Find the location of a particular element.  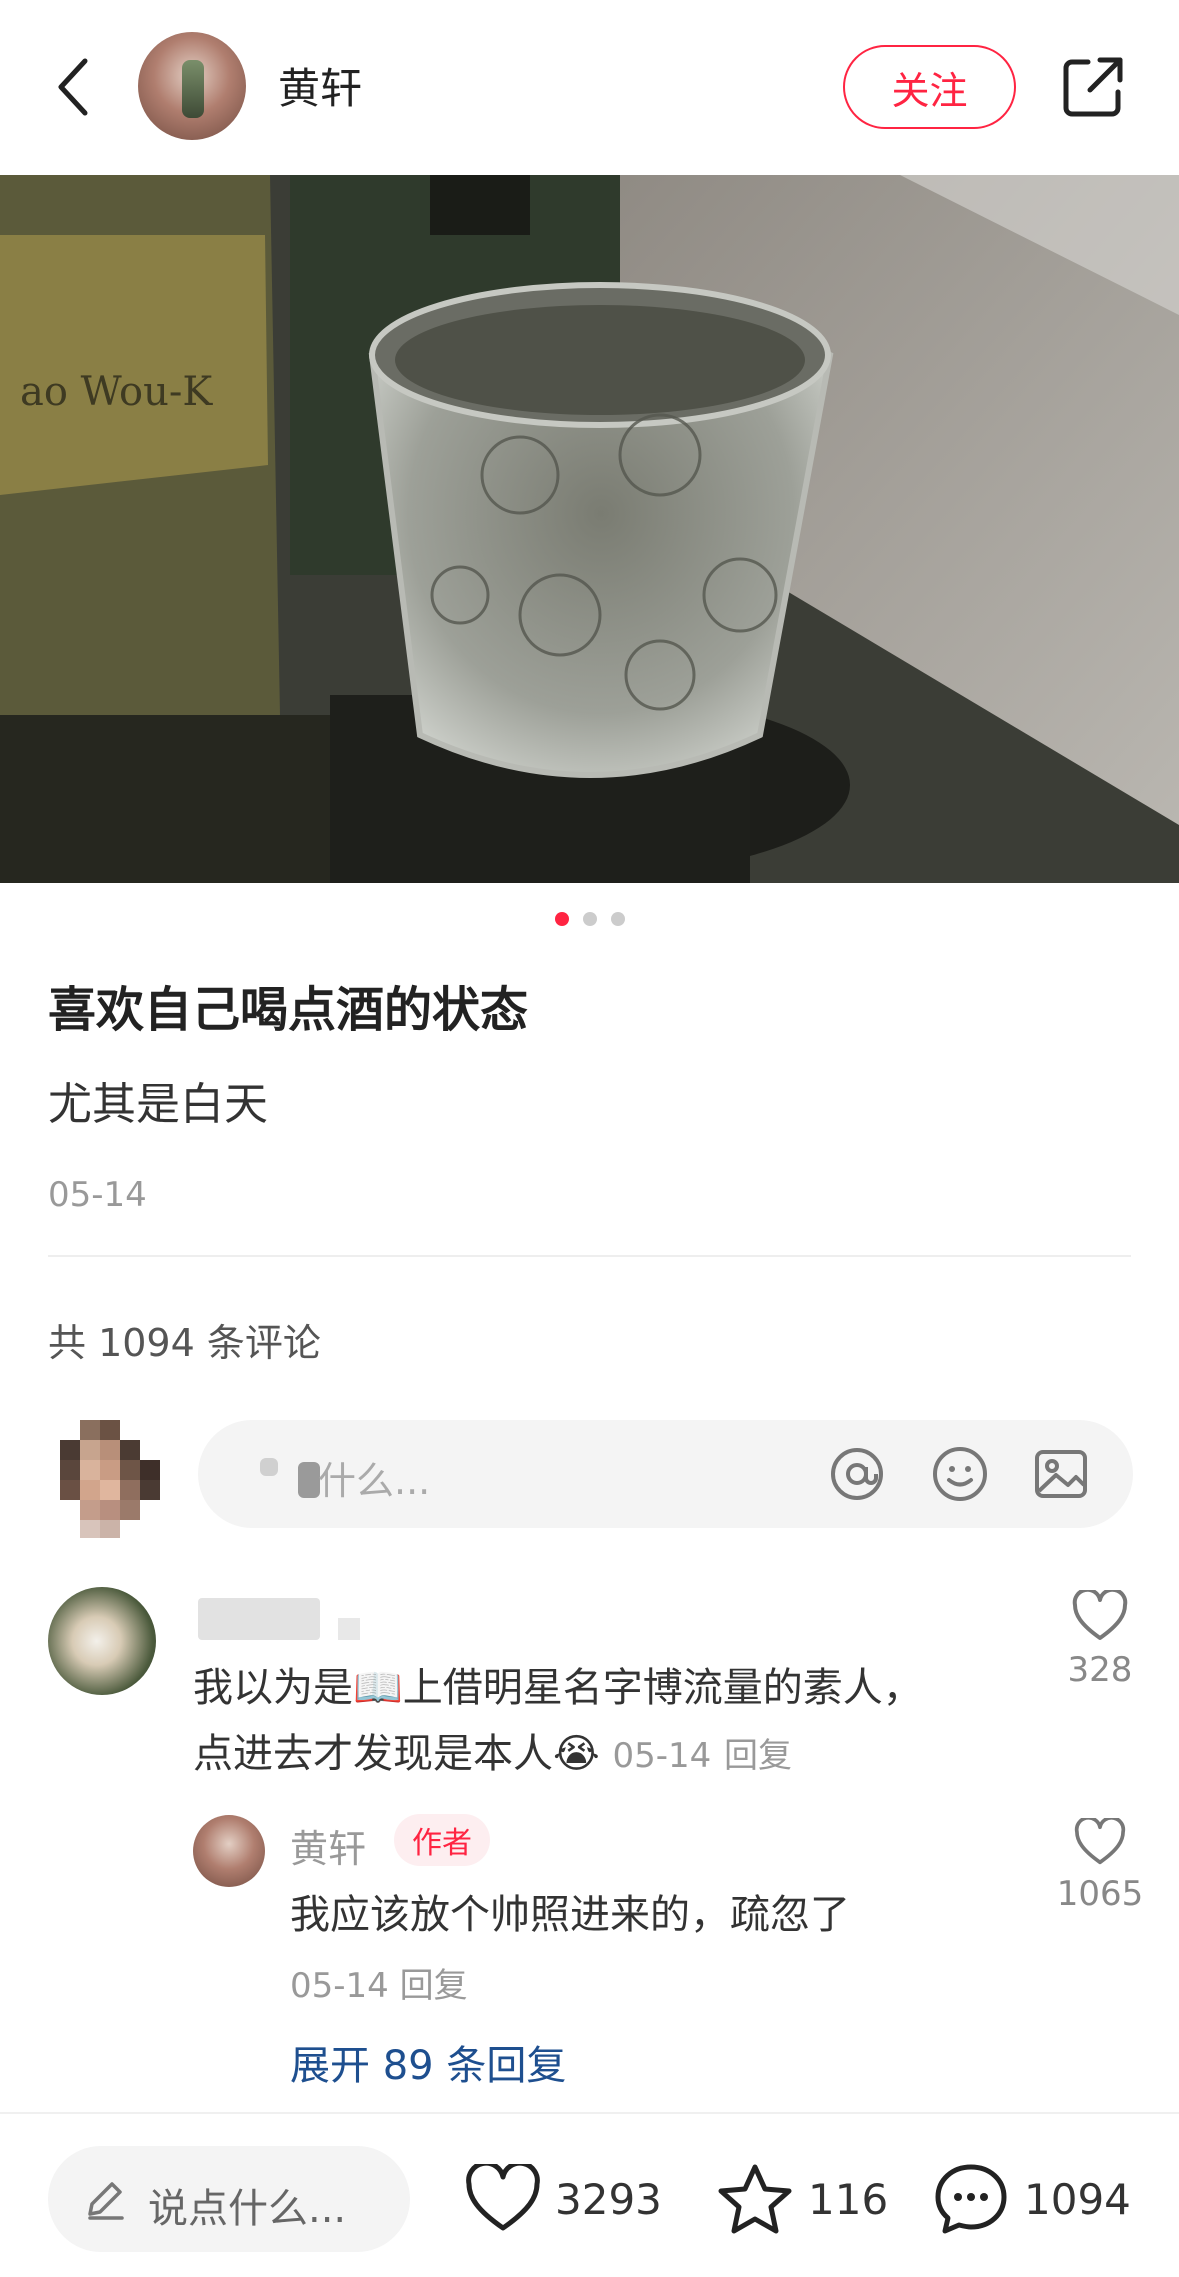

author-avatar is located at coordinates (192, 86).